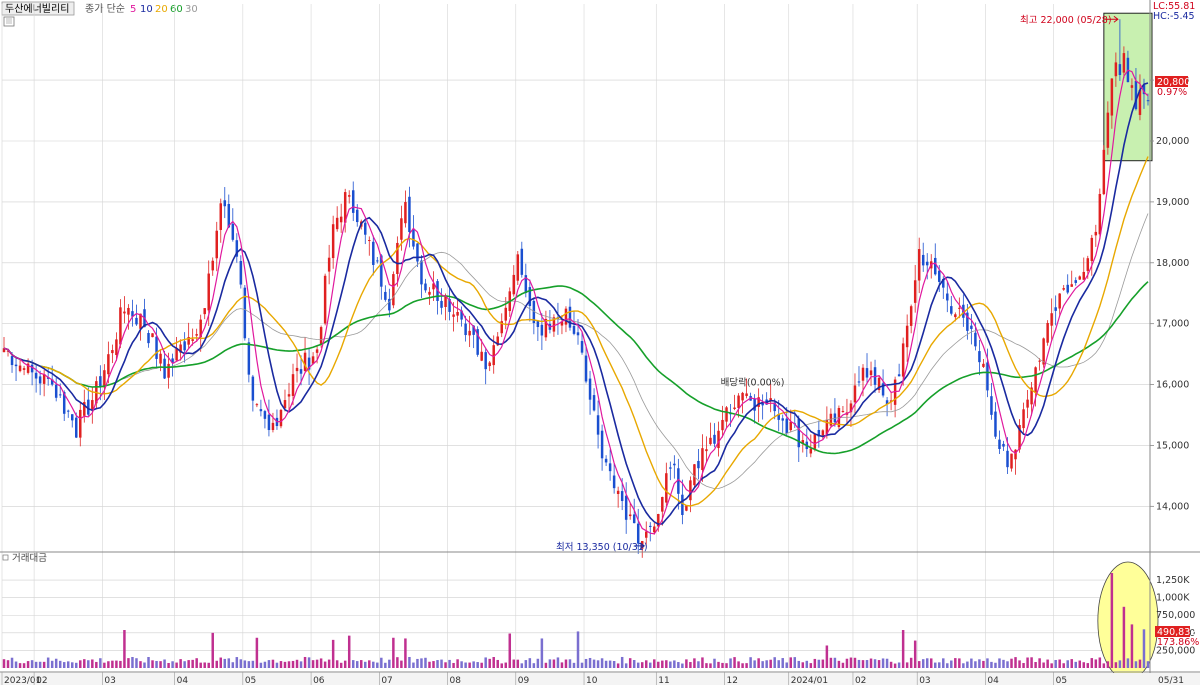 Image resolution: width=1200 pixels, height=685 pixels. Describe the element at coordinates (9, 21) in the screenshot. I see `grid-icon` at that location.